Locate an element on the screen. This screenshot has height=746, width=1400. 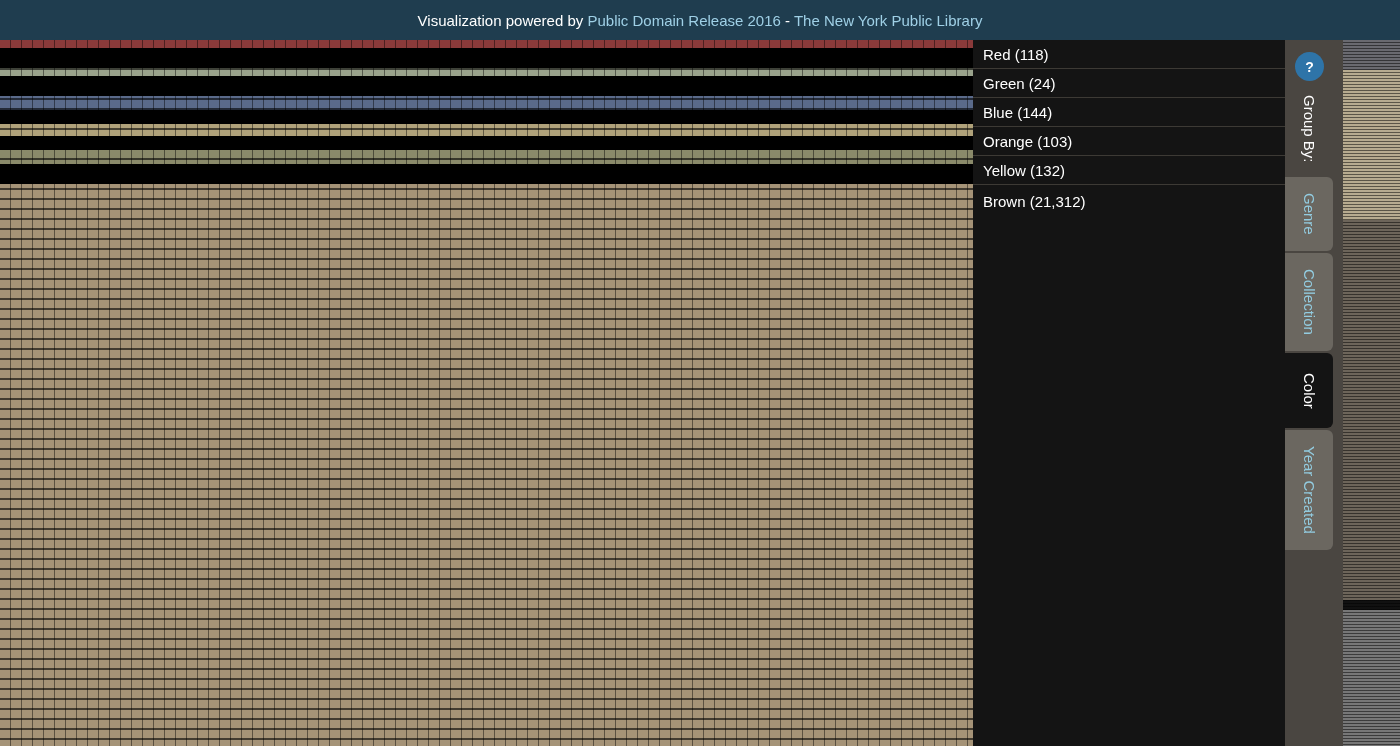
group-item: Yellow (132) is located at coordinates (1129, 170).